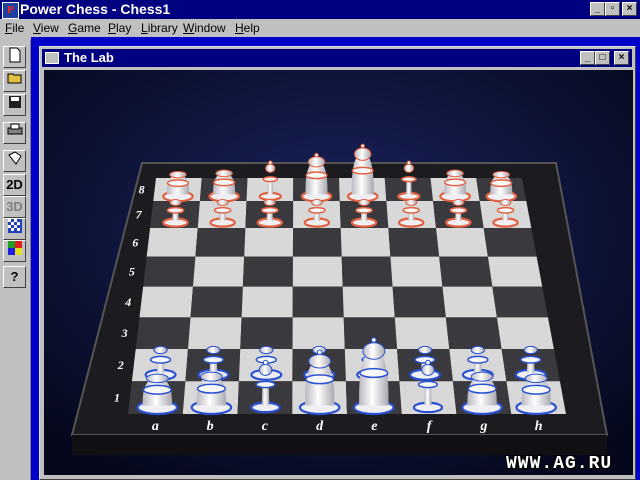 The height and width of the screenshot is (480, 640). Describe the element at coordinates (267, 271) in the screenshot. I see `board-square-c5` at that location.